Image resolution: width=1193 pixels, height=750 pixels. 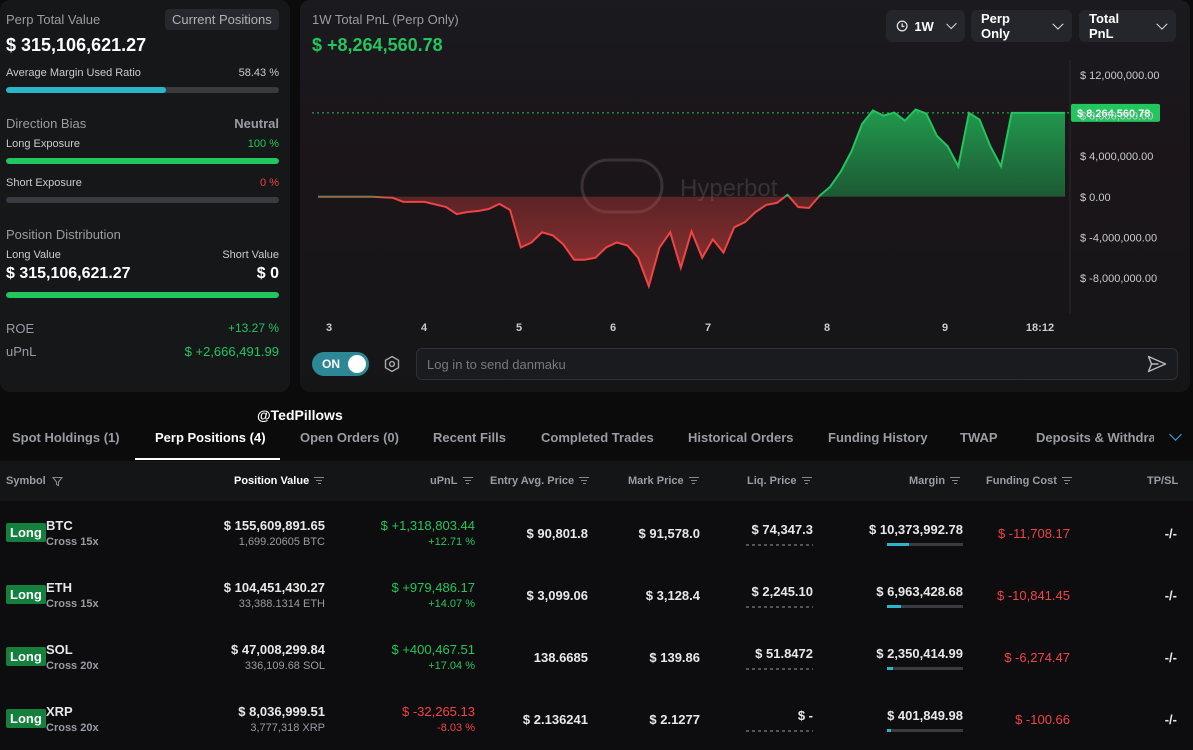 I want to click on y-tick-label: $ 0.00, so click(x=1095, y=198).